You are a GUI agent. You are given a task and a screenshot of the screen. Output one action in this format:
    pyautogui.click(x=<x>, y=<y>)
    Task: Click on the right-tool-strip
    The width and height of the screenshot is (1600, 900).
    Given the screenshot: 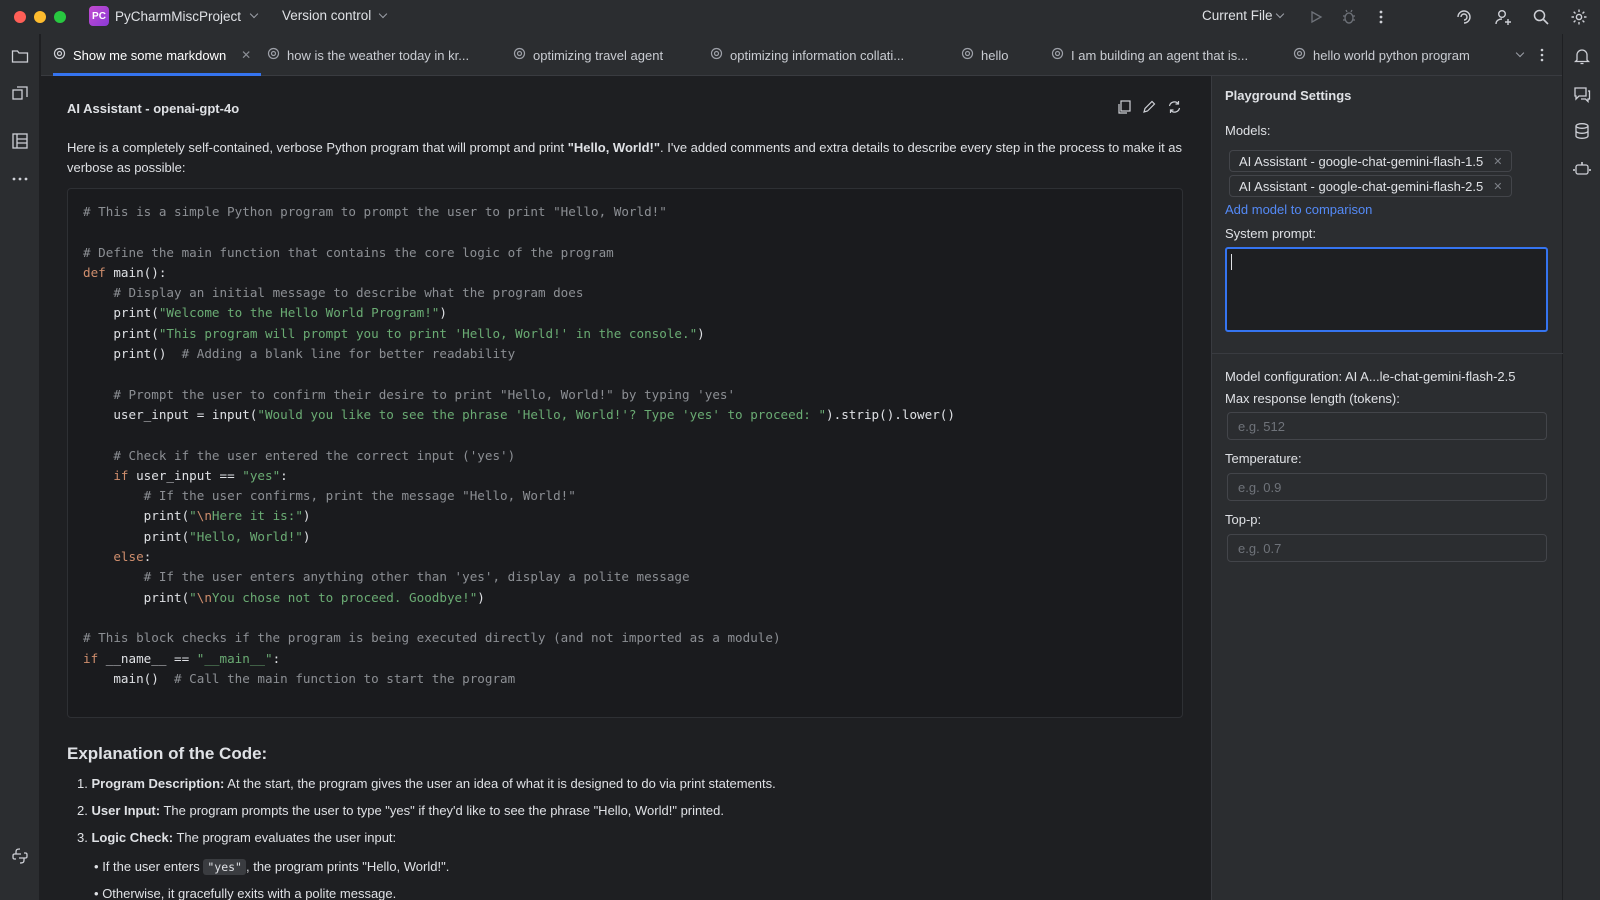 What is the action you would take?
    pyautogui.click(x=1581, y=467)
    